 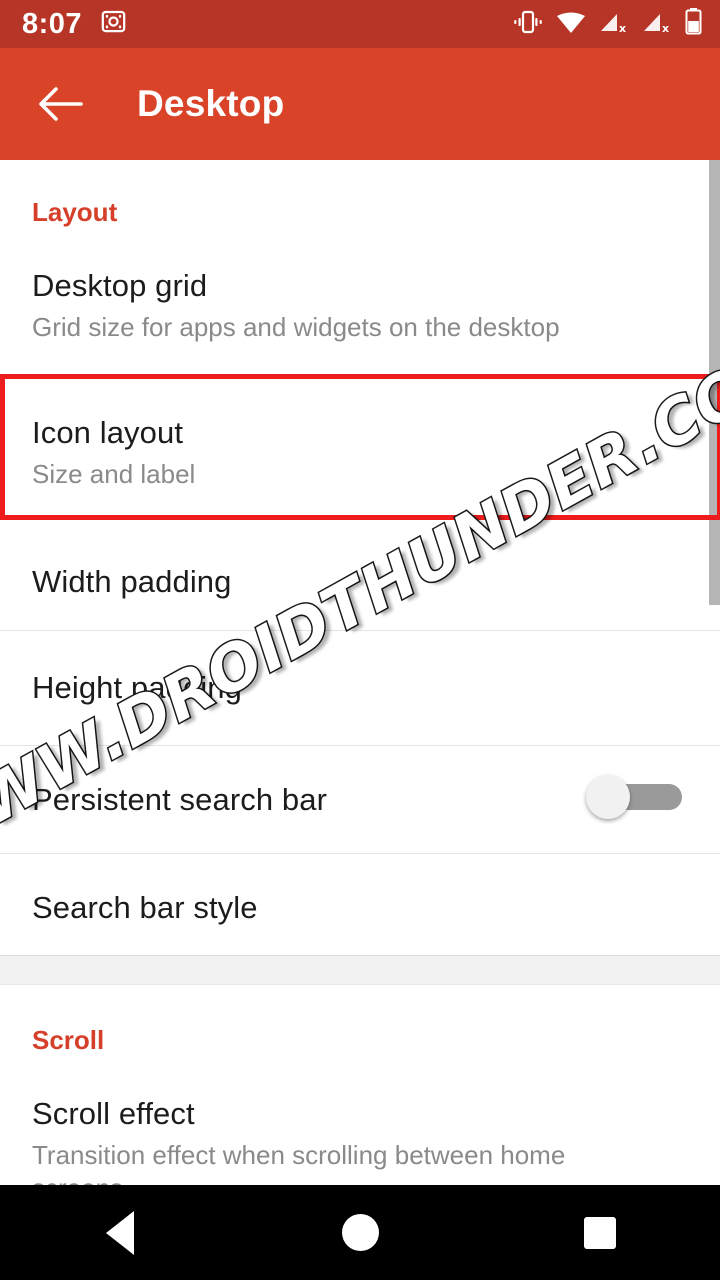 What do you see at coordinates (693, 24) in the screenshot?
I see `battery-icon` at bounding box center [693, 24].